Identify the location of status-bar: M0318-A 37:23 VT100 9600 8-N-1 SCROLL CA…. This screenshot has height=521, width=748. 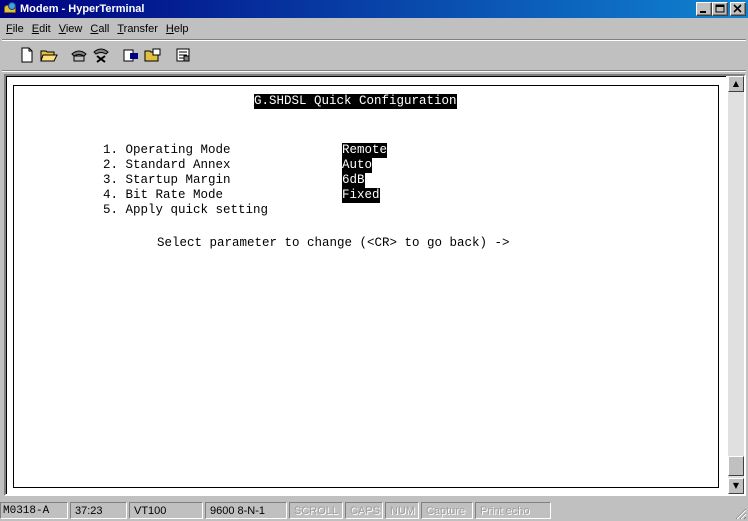
(374, 510).